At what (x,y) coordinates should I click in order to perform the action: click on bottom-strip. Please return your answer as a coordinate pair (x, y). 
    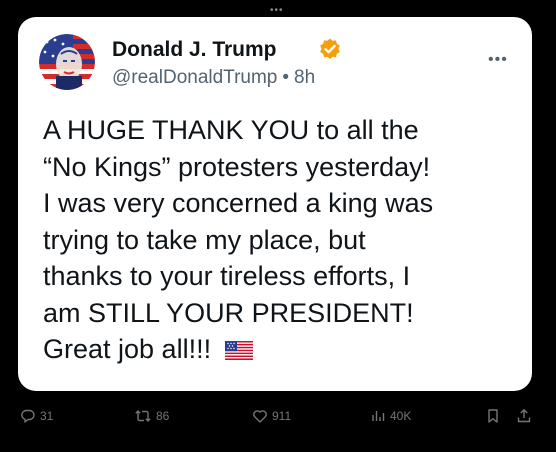
    Looking at the image, I should click on (278, 444).